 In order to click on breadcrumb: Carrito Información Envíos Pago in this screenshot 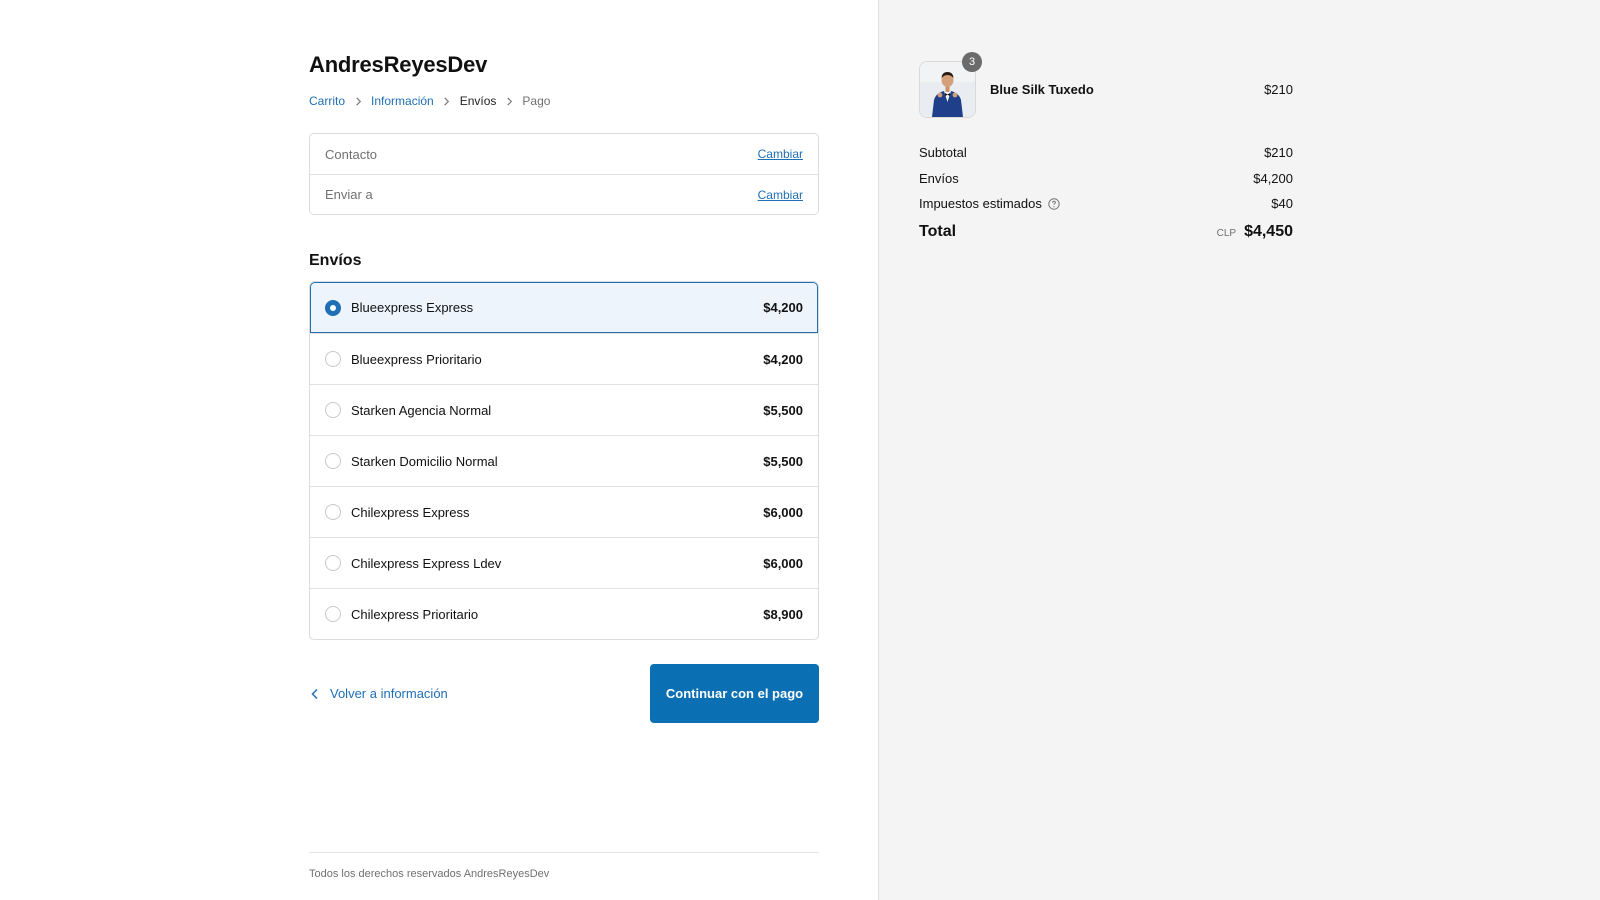, I will do `click(564, 101)`.